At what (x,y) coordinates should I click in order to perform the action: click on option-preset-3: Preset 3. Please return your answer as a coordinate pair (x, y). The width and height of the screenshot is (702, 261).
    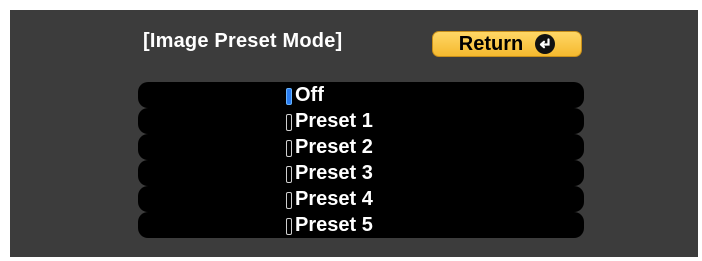
    Looking at the image, I should click on (361, 173).